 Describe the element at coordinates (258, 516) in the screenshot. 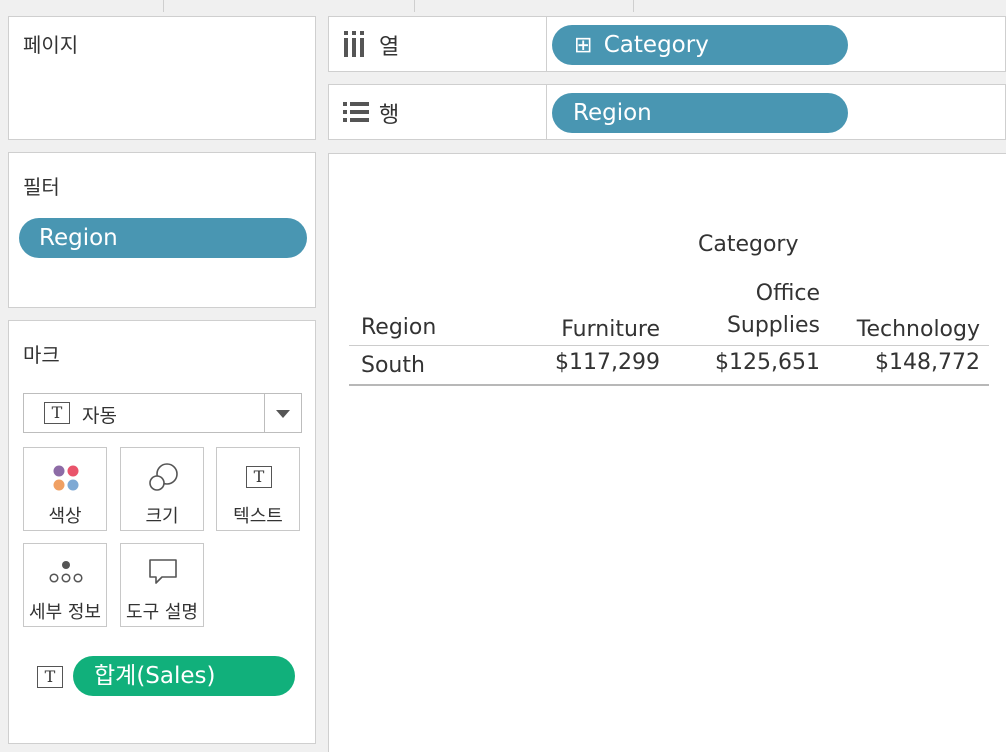

I see `text-button-label: 텍스트` at that location.